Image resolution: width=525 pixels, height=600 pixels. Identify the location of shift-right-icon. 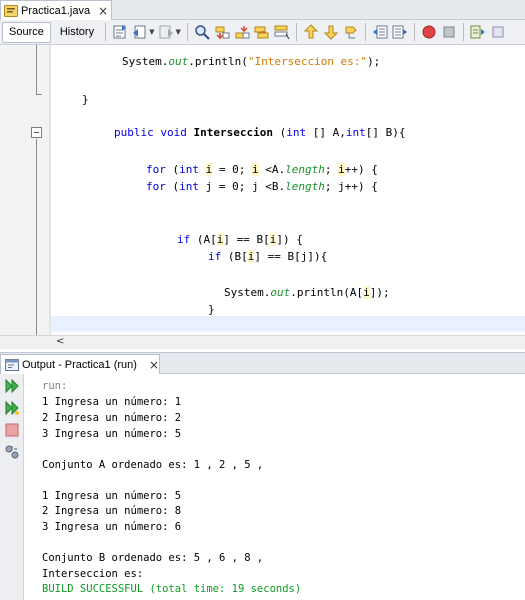
(400, 32).